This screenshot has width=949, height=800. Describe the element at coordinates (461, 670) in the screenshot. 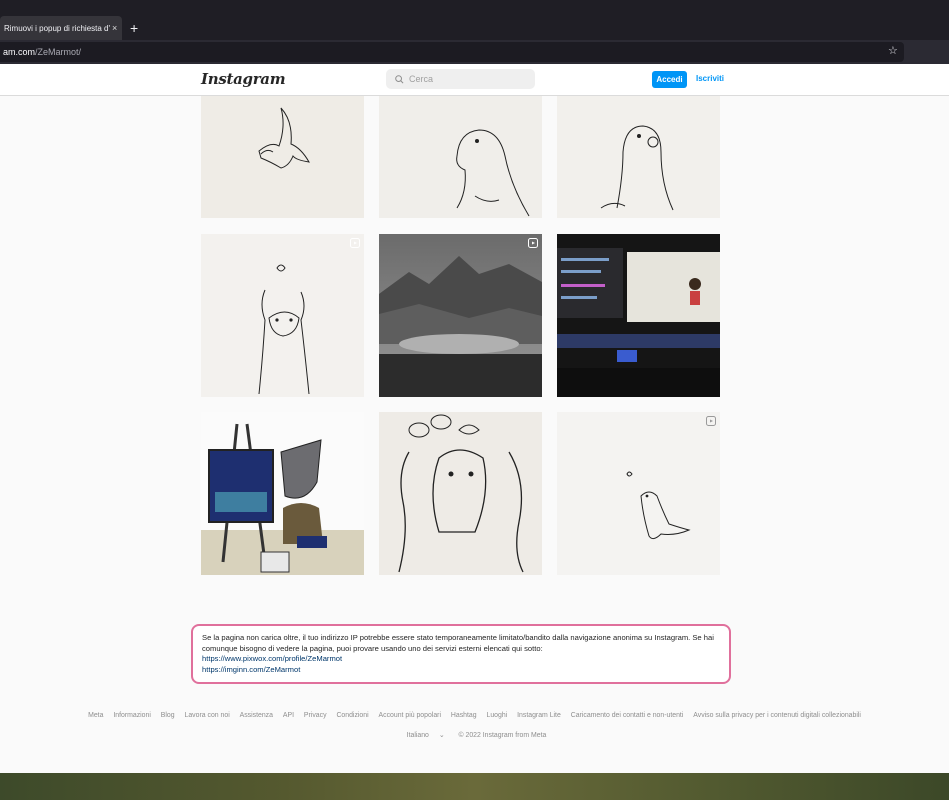

I see `notice-link-imginn: https://imginn.com/ZeMarmot` at that location.